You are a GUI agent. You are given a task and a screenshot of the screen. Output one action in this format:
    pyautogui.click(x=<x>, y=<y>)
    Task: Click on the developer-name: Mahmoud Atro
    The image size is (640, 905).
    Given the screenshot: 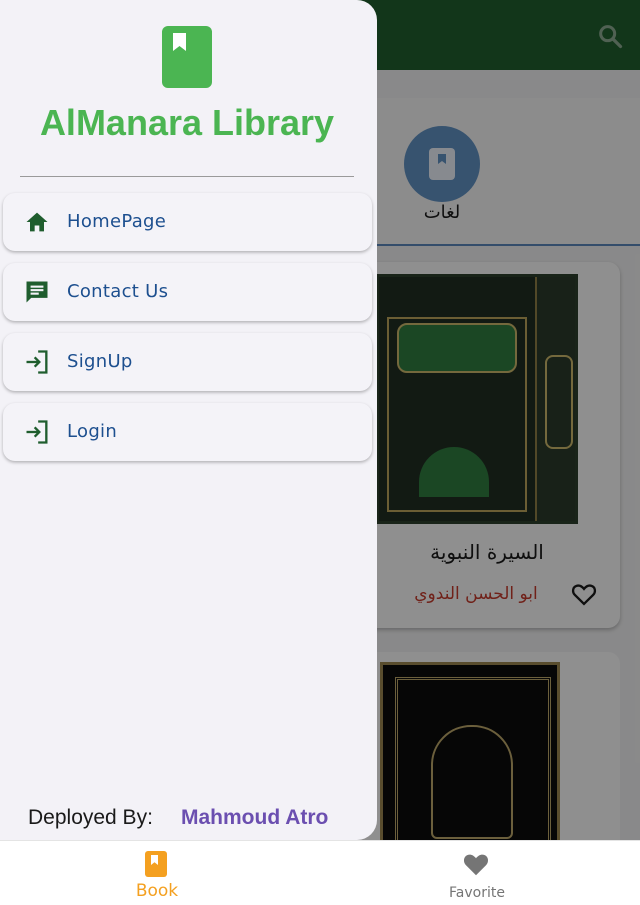 What is the action you would take?
    pyautogui.click(x=255, y=817)
    